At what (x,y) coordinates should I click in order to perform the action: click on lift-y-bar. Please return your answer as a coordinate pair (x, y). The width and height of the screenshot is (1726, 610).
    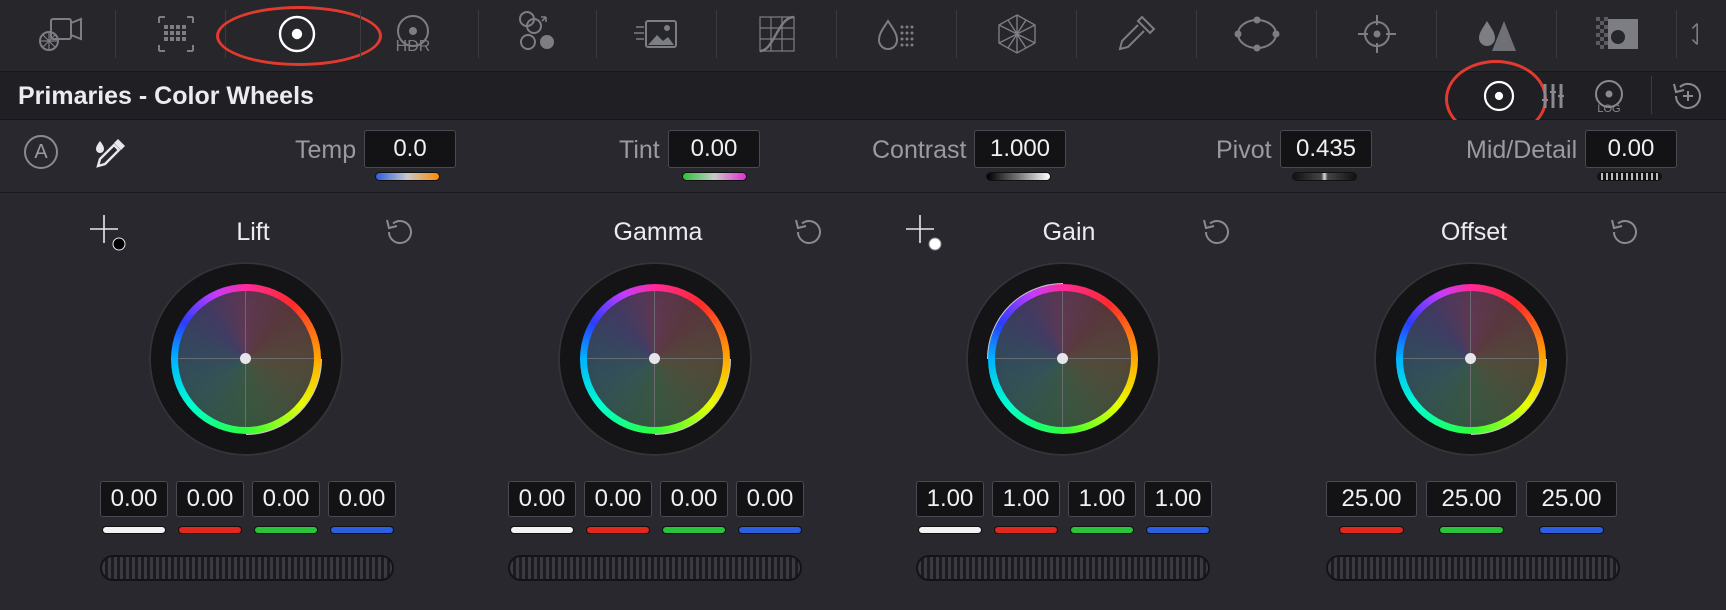
    Looking at the image, I should click on (134, 530).